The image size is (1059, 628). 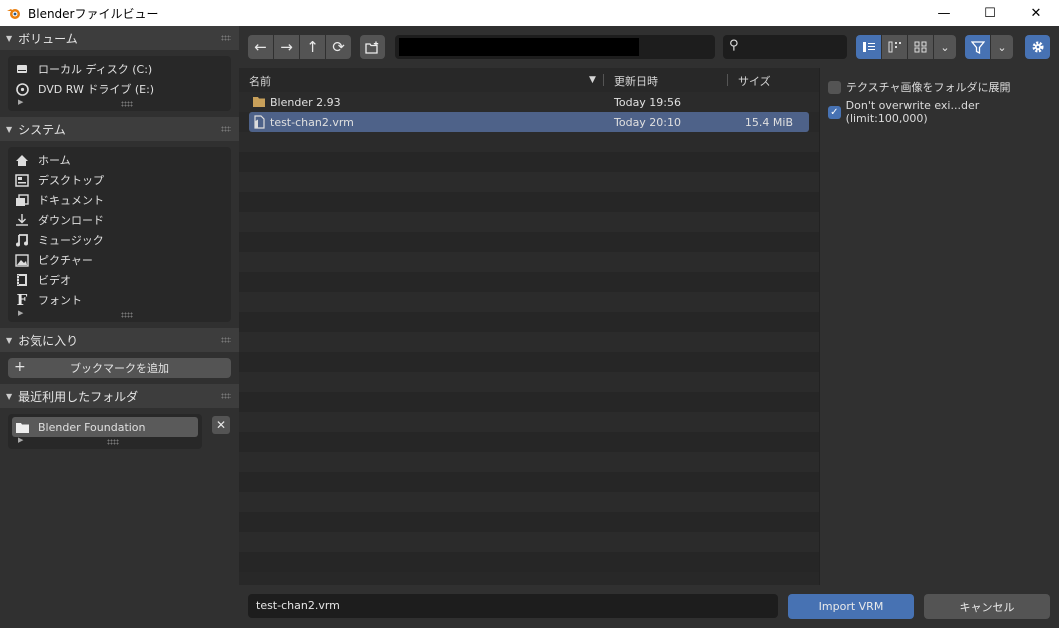 I want to click on sidebar-item-fonts: F フォント, so click(x=119, y=300).